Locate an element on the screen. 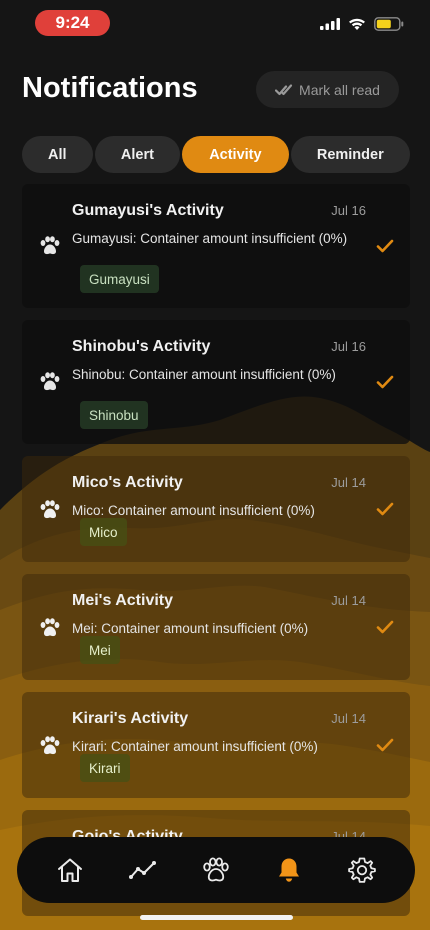  nav-settings is located at coordinates (362, 870).